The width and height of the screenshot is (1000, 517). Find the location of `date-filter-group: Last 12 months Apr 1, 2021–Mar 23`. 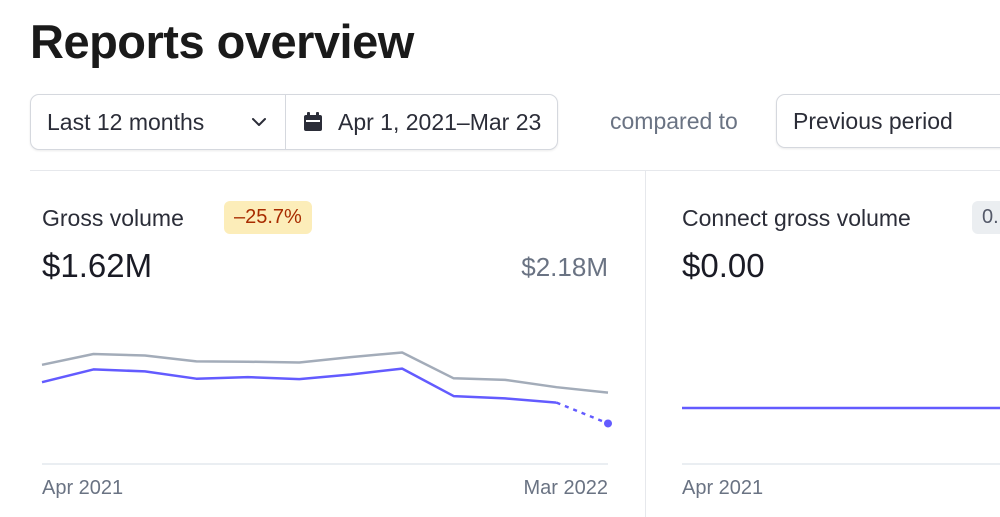

date-filter-group: Last 12 months Apr 1, 2021–Mar 23 is located at coordinates (294, 122).